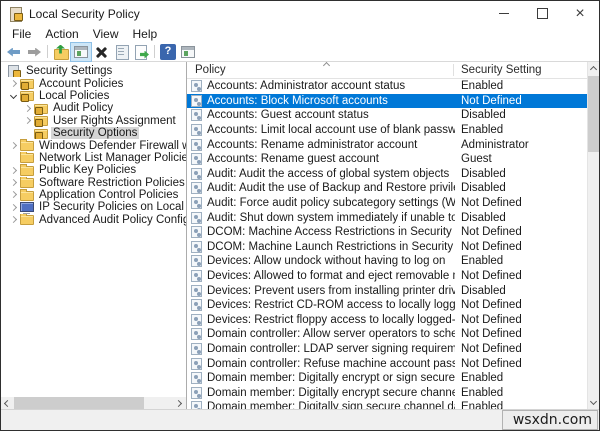 This screenshot has height=431, width=600. What do you see at coordinates (168, 52) in the screenshot?
I see `help-button` at bounding box center [168, 52].